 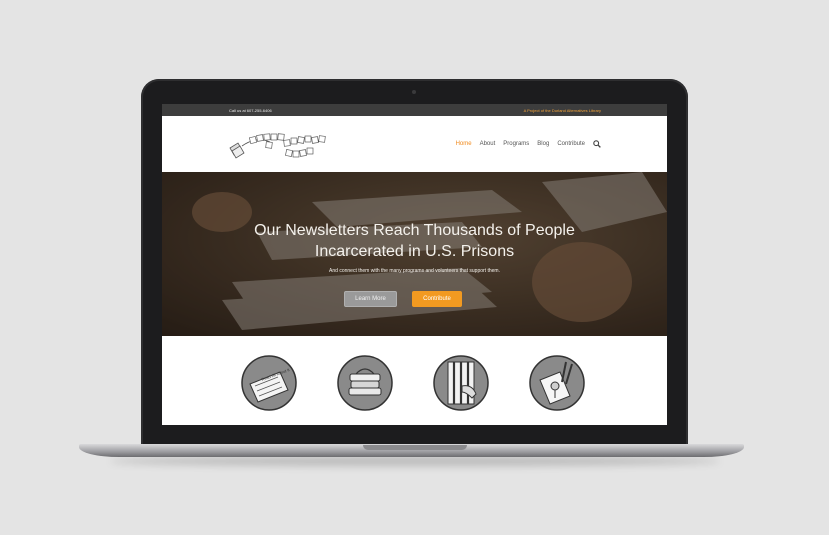 I want to click on laptop-shadow, so click(x=415, y=461).